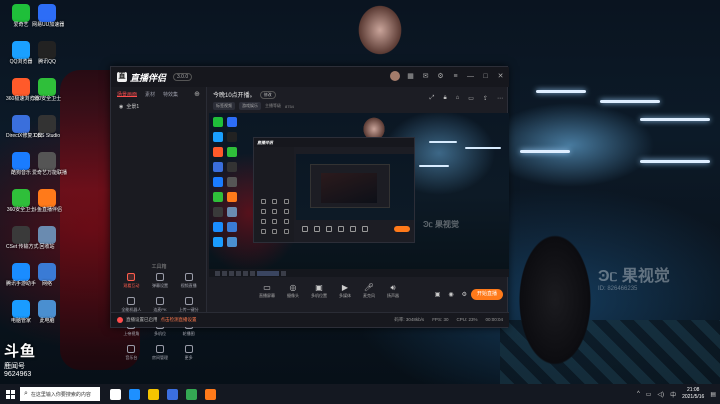 This screenshot has height=404, width=720. Describe the element at coordinates (188, 305) in the screenshot. I see `tool-item: 上传一键分` at that location.